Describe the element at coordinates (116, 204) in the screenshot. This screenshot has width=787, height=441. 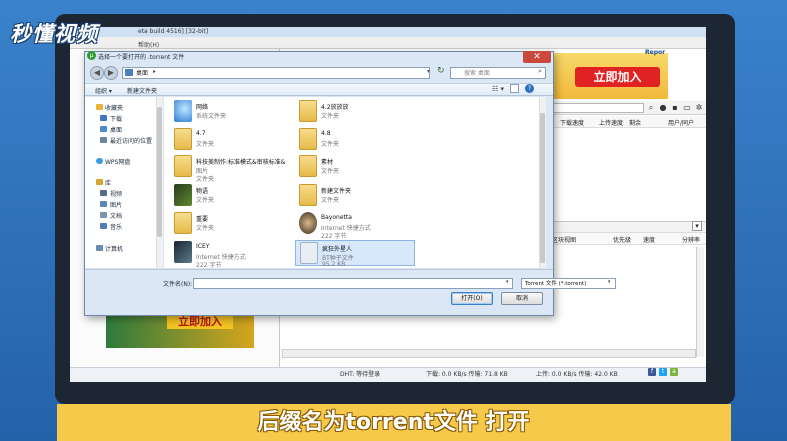
I see `nav-pictures: 图片` at that location.